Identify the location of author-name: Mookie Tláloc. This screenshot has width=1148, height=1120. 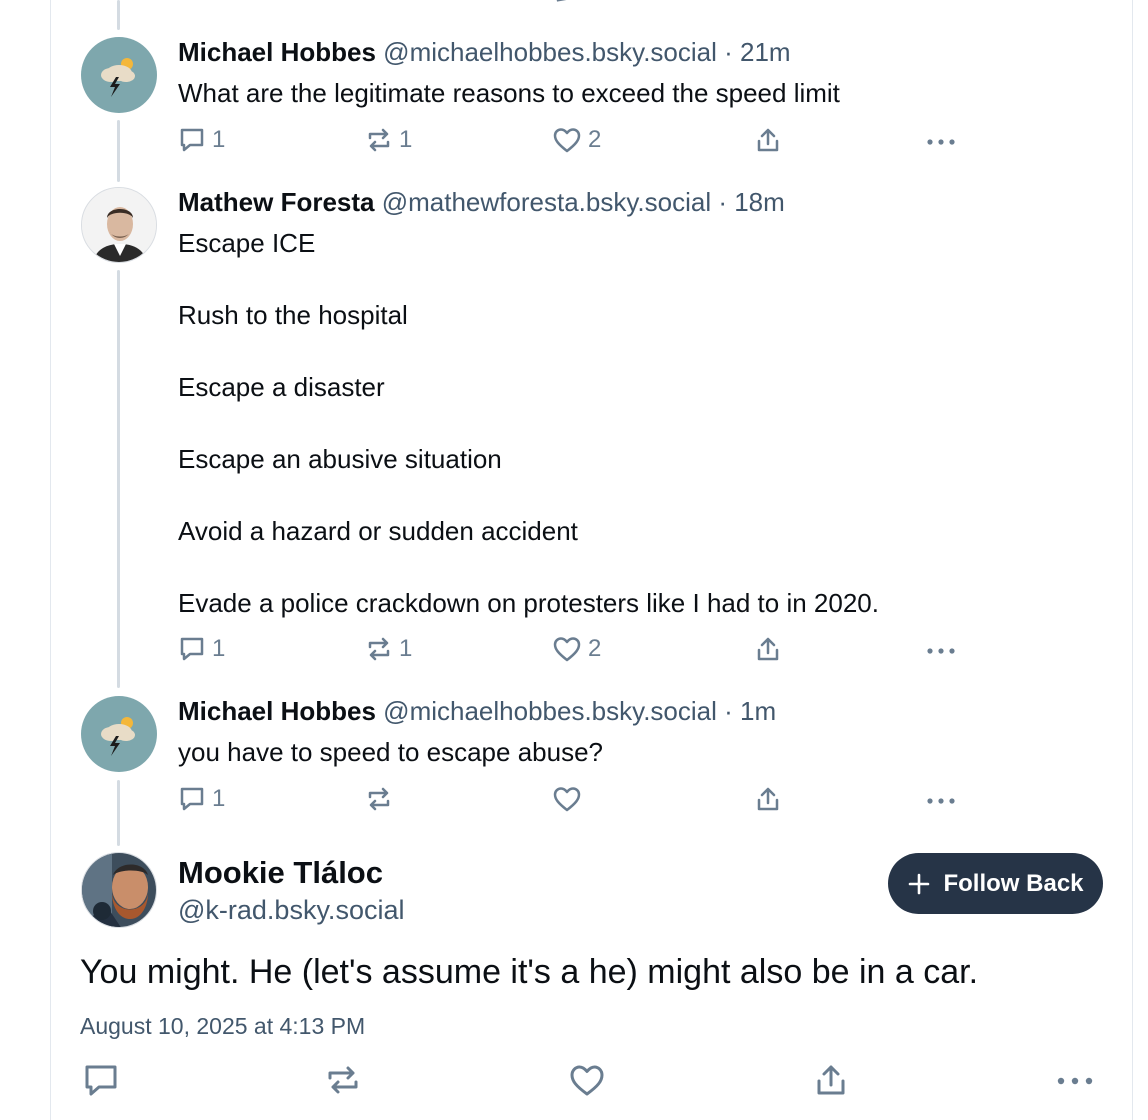
(280, 873).